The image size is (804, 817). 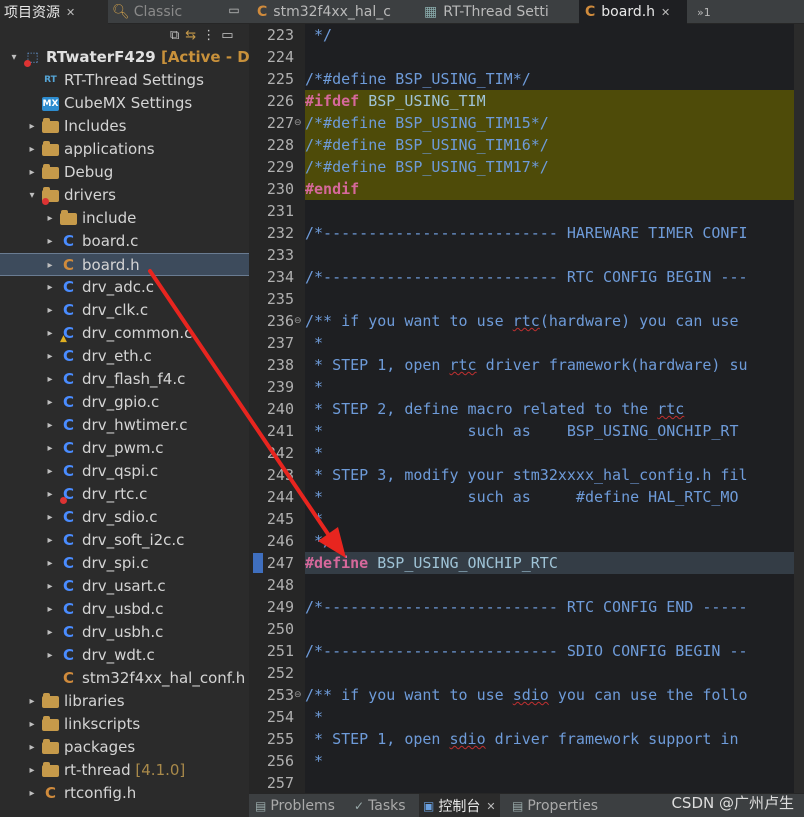 What do you see at coordinates (124, 540) in the screenshot?
I see `tree-item: ▸ Cdrv_soft_i2c.c` at bounding box center [124, 540].